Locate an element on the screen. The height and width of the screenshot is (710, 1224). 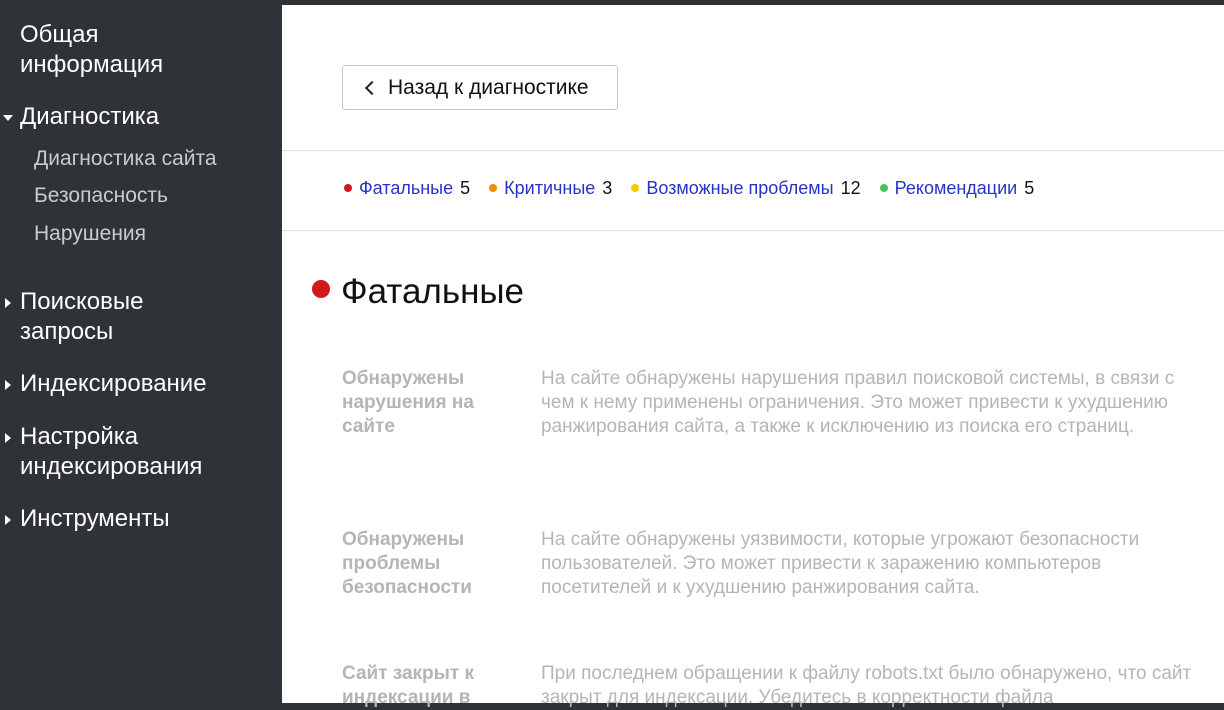
nav-indexing: Индексирование is located at coordinates (106, 384).